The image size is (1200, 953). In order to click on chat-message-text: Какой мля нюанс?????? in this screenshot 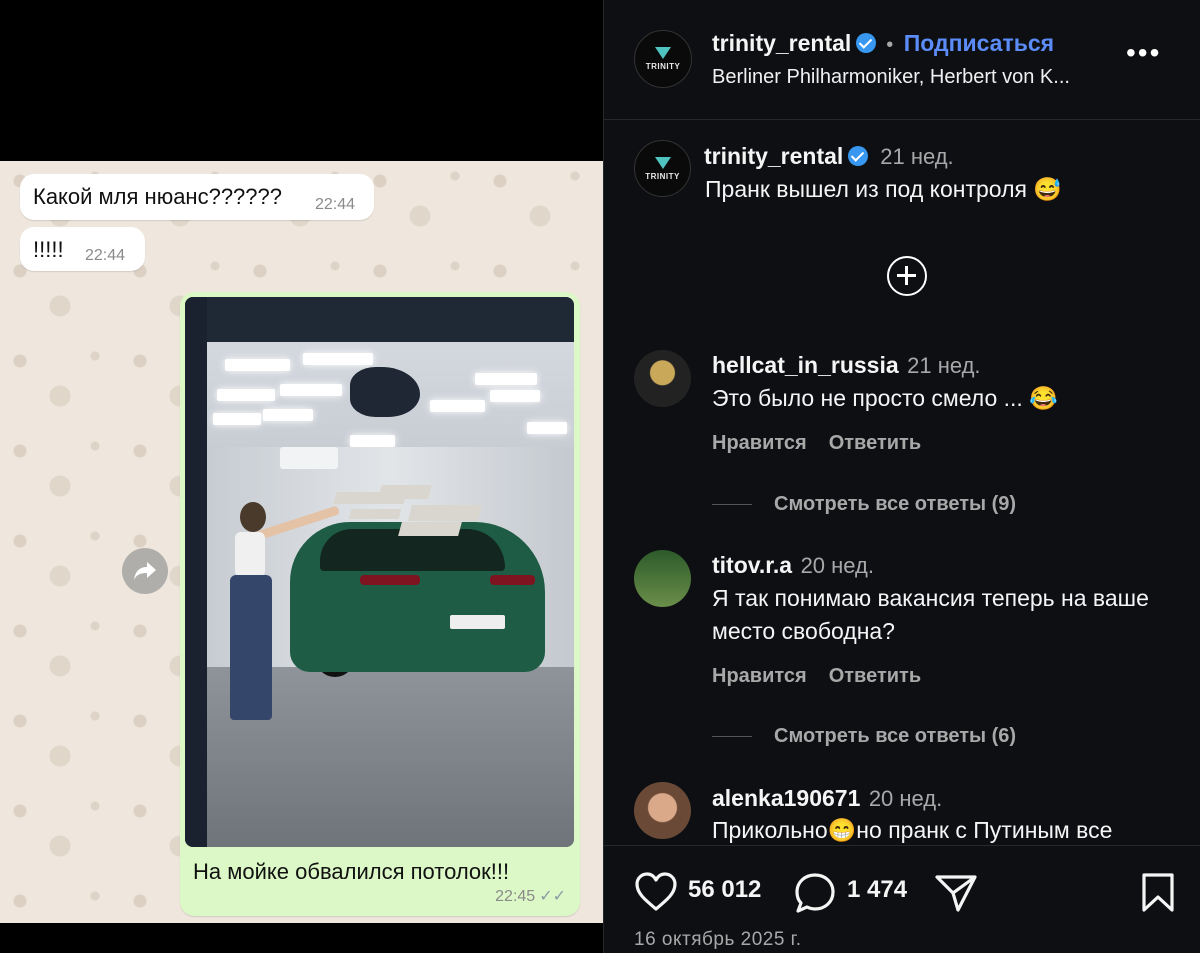, I will do `click(157, 196)`.